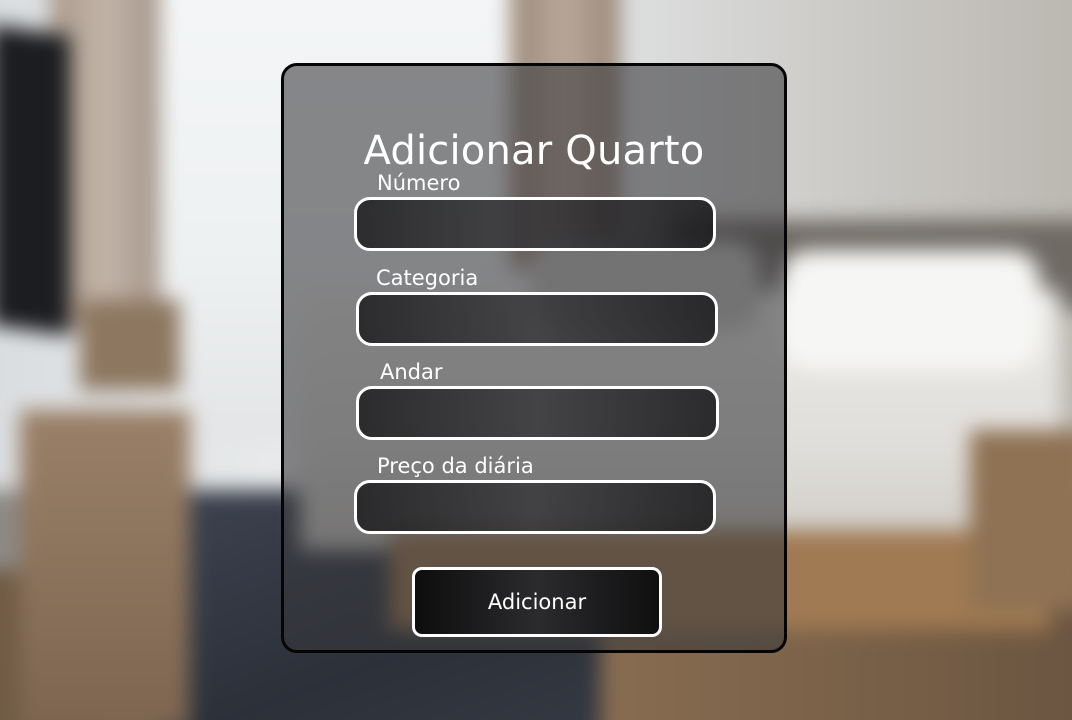 This screenshot has height=720, width=1072. What do you see at coordinates (537, 602) in the screenshot?
I see `adicionar-button: Adicionar` at bounding box center [537, 602].